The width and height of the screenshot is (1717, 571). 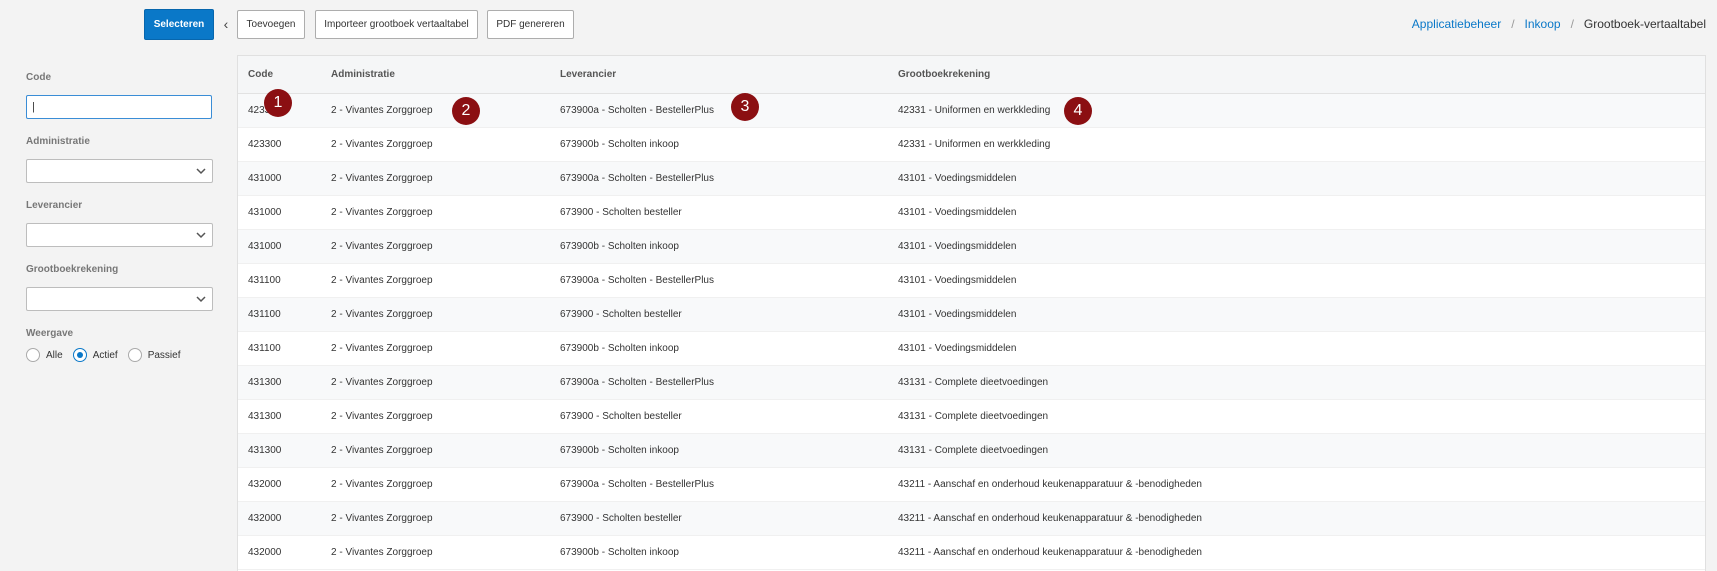 What do you see at coordinates (284, 74) in the screenshot?
I see `column-header-code: Code` at bounding box center [284, 74].